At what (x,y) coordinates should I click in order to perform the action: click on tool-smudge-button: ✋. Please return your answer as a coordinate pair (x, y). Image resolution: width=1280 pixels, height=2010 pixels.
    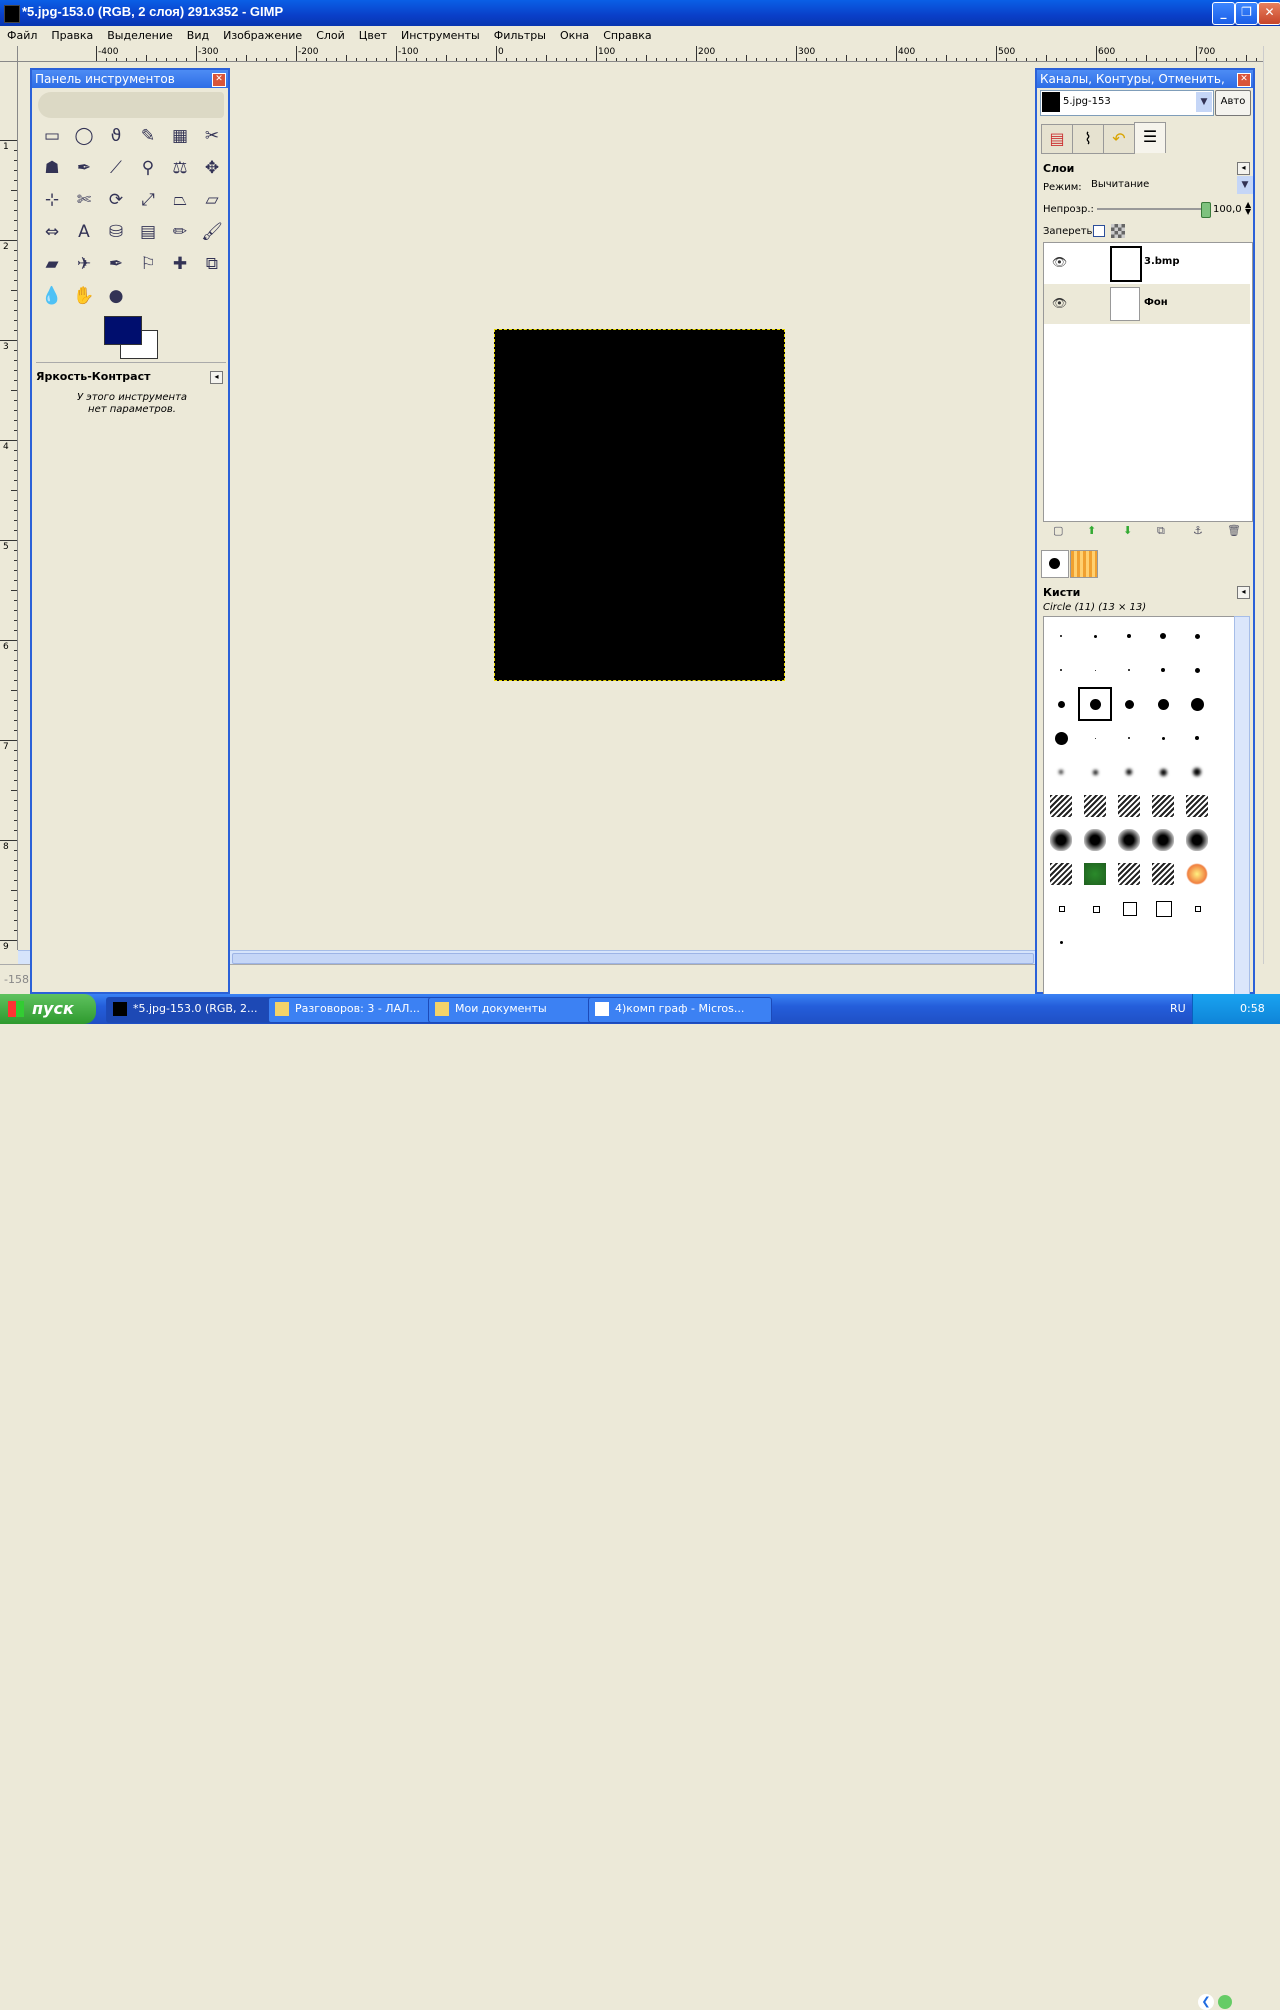
    Looking at the image, I should click on (84, 296).